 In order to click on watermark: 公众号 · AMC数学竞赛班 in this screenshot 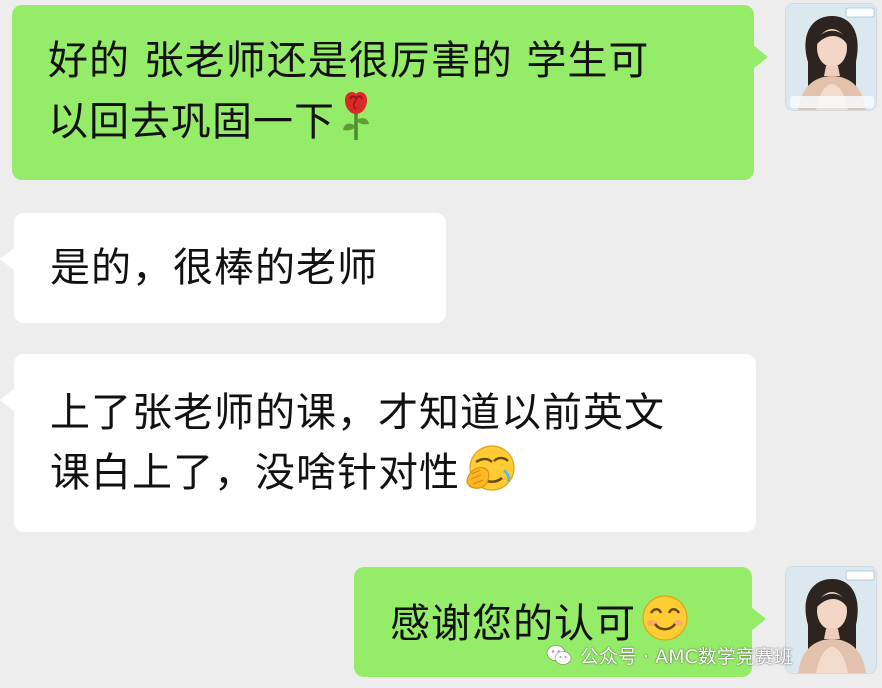, I will do `click(669, 655)`.